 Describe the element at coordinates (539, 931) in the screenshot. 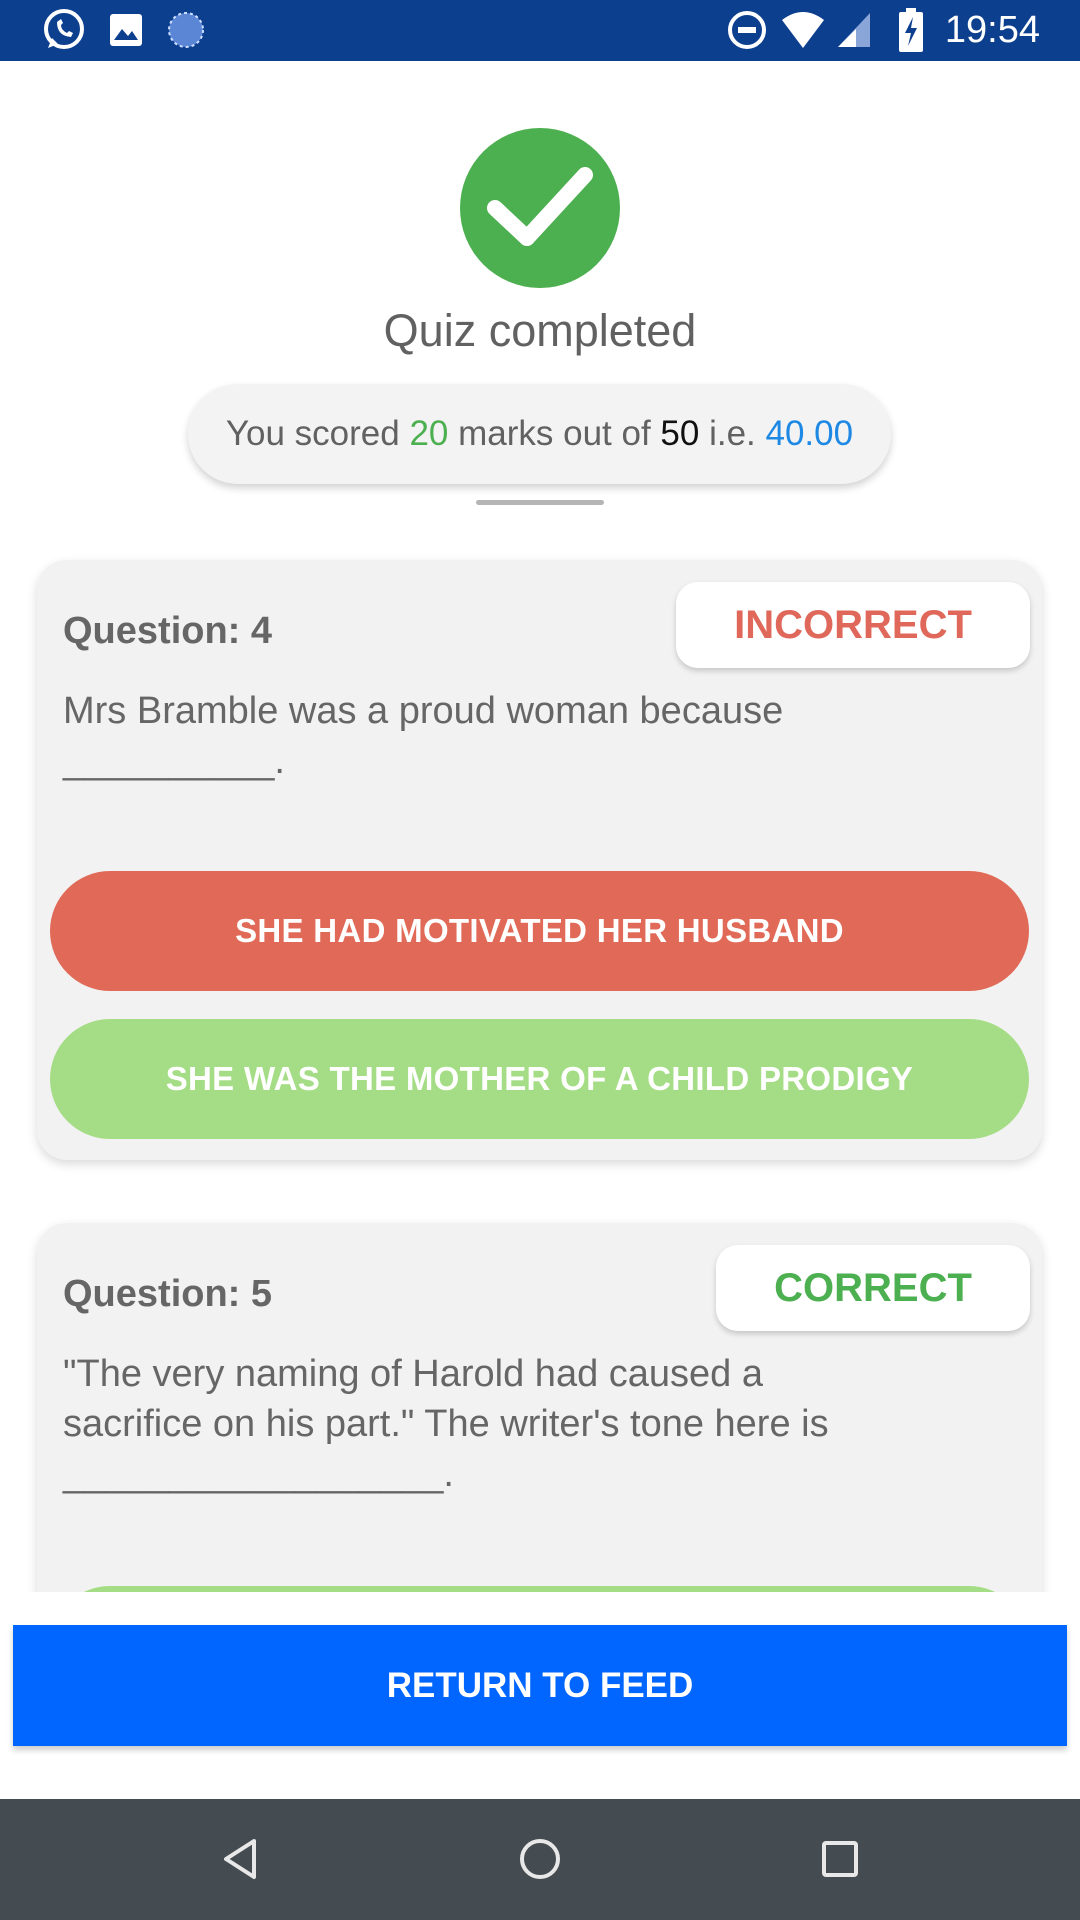

I see `answer-option-wrong: SHE HAD MOTIVATED HER HUSBAND` at that location.